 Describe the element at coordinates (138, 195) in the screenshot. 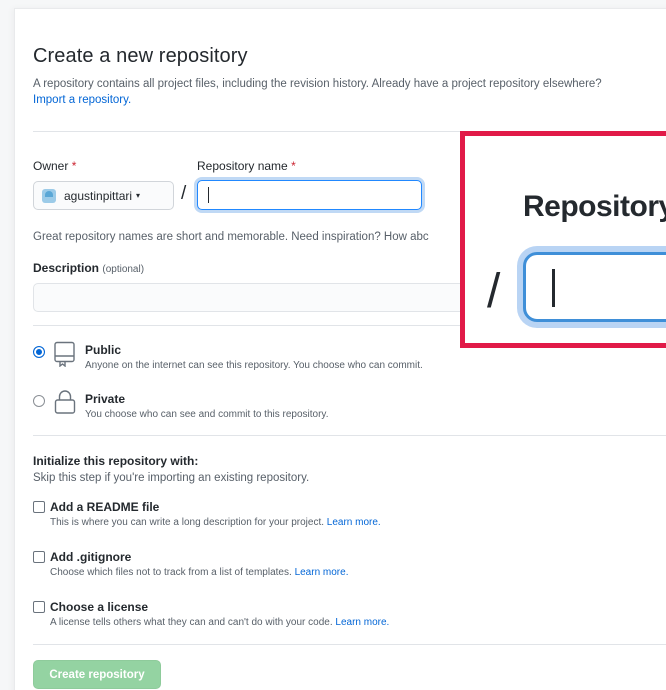

I see `chevron-down-icon: ▾` at that location.